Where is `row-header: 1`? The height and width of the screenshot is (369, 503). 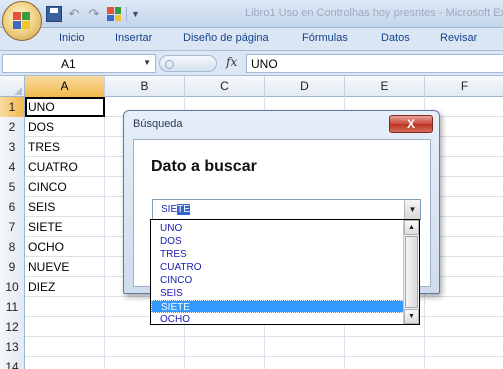
row-header: 1 is located at coordinates (12, 107).